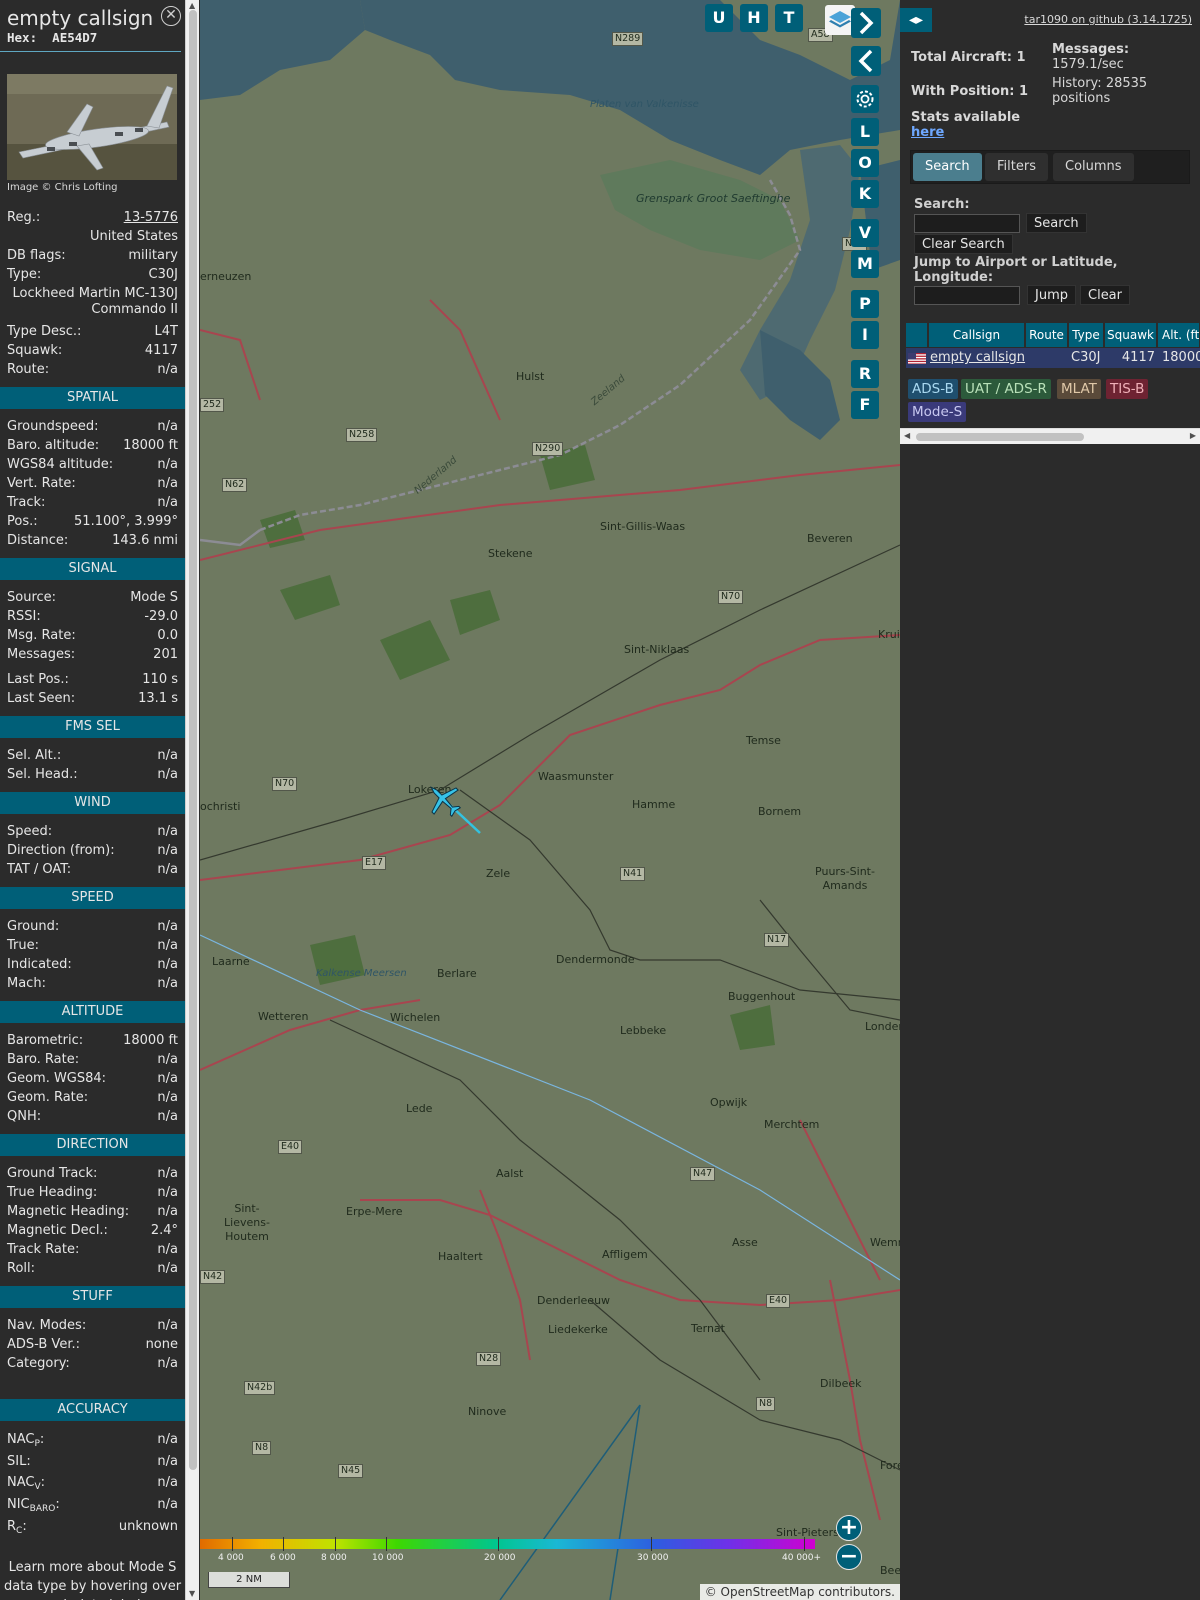 The width and height of the screenshot is (1200, 1600). I want to click on registration-link: 13-5776, so click(151, 217).